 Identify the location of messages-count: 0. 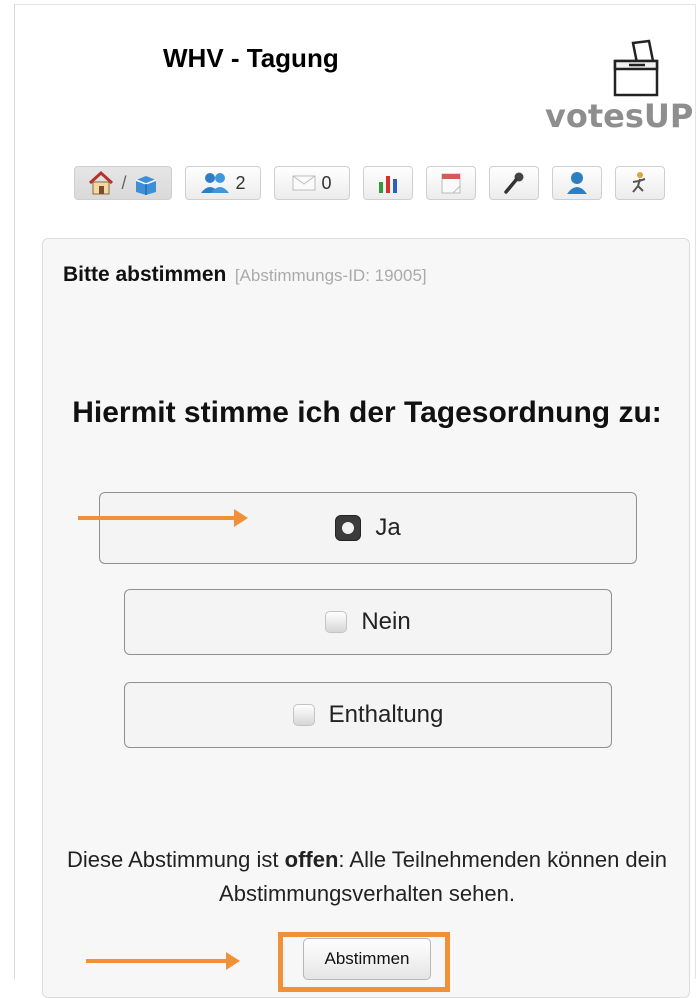
(326, 182).